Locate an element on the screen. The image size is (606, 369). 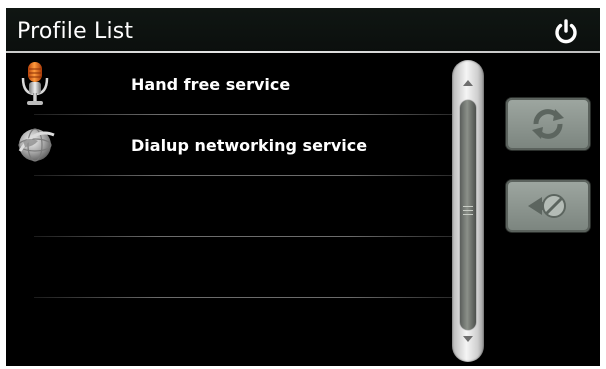
globe-icon is located at coordinates (36, 145).